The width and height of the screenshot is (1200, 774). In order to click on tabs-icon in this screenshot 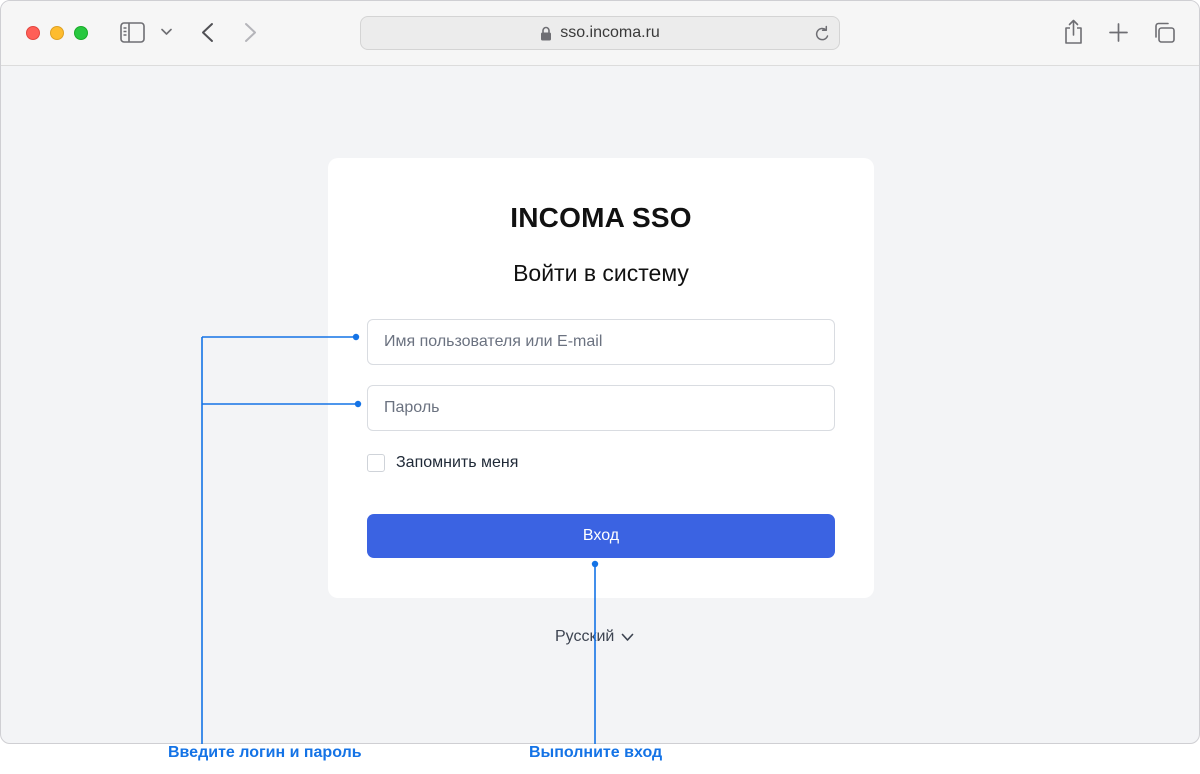, I will do `click(1164, 33)`.